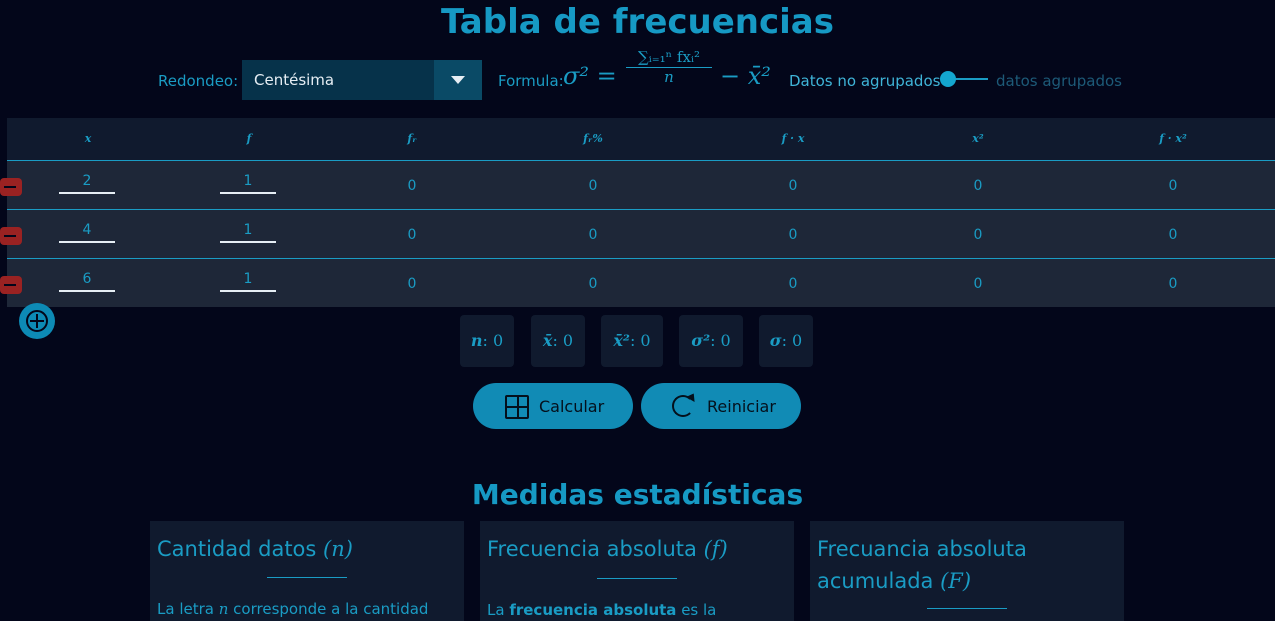  What do you see at coordinates (683, 406) in the screenshot?
I see `refresh-icon` at bounding box center [683, 406].